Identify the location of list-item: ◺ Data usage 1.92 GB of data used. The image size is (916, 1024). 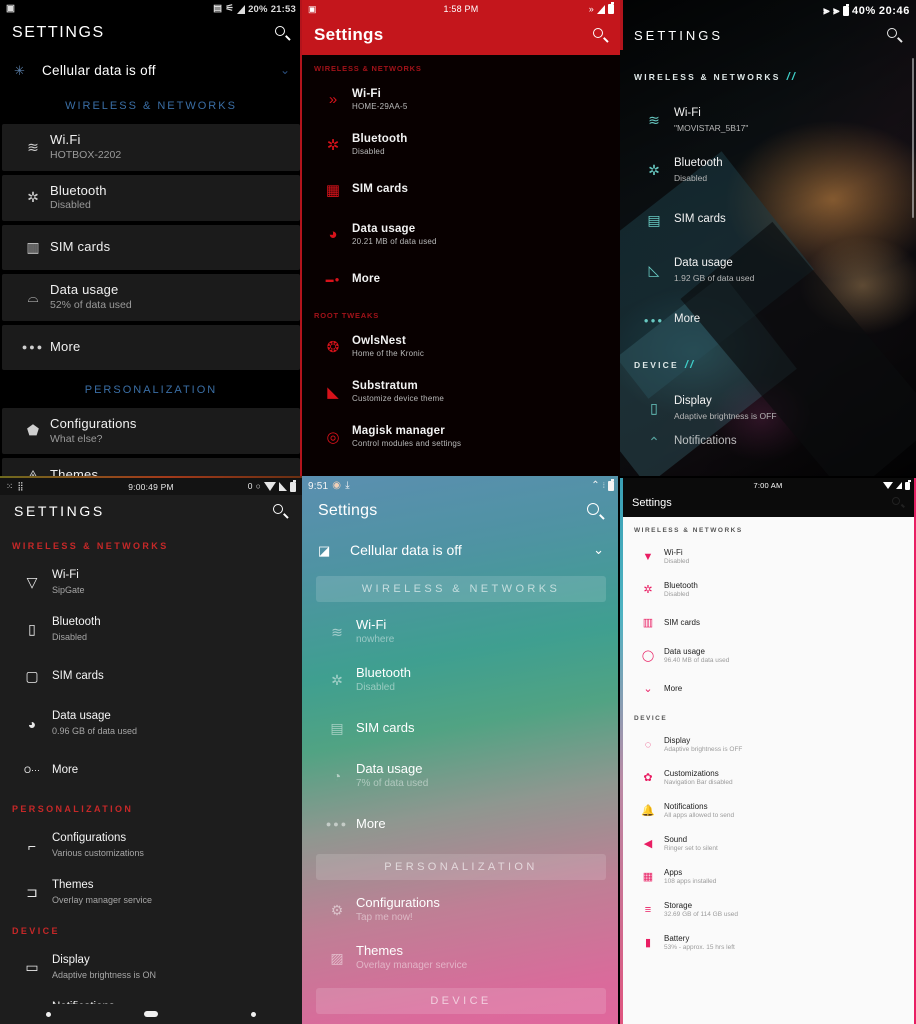
(768, 270).